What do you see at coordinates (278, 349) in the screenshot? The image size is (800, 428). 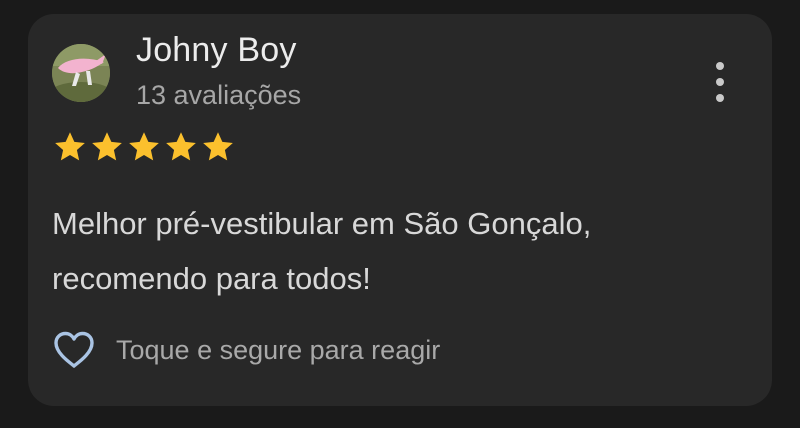 I see `react-label: Toque e segure para reagir` at bounding box center [278, 349].